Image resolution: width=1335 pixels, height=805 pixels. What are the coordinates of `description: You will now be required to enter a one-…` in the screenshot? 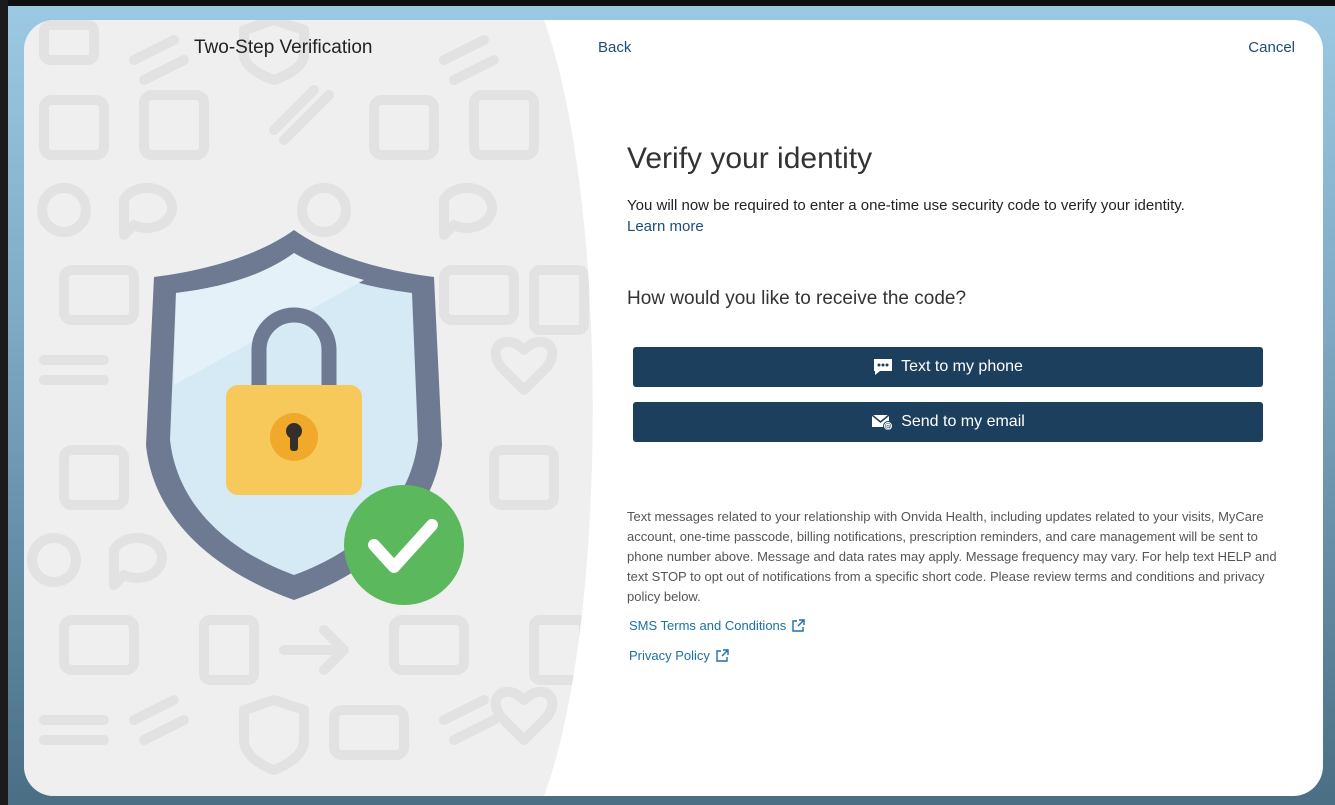 It's located at (957, 216).